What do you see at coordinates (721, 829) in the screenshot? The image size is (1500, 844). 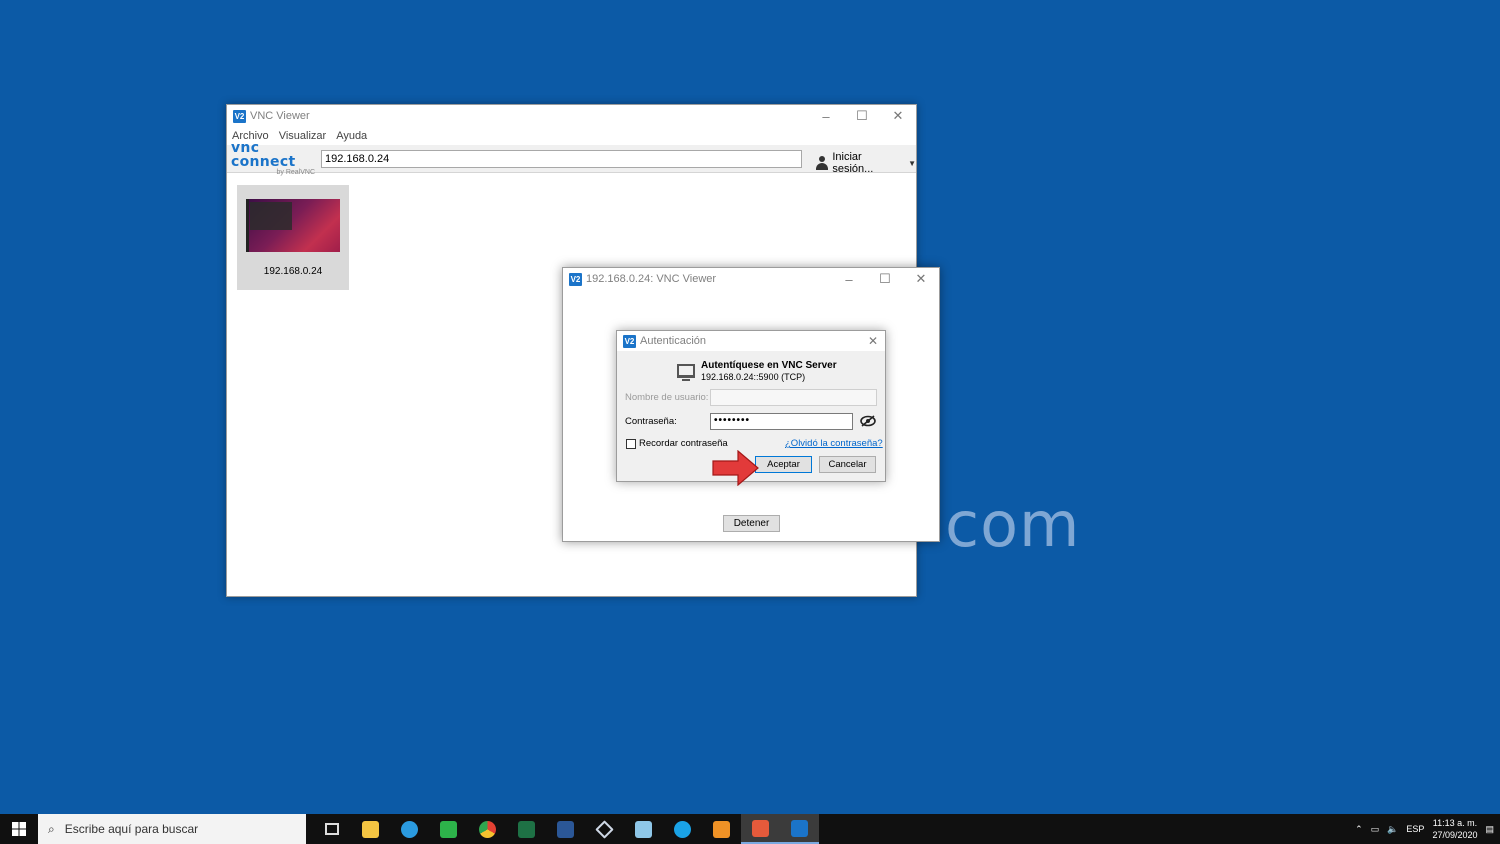 I see `orange-app-icon` at bounding box center [721, 829].